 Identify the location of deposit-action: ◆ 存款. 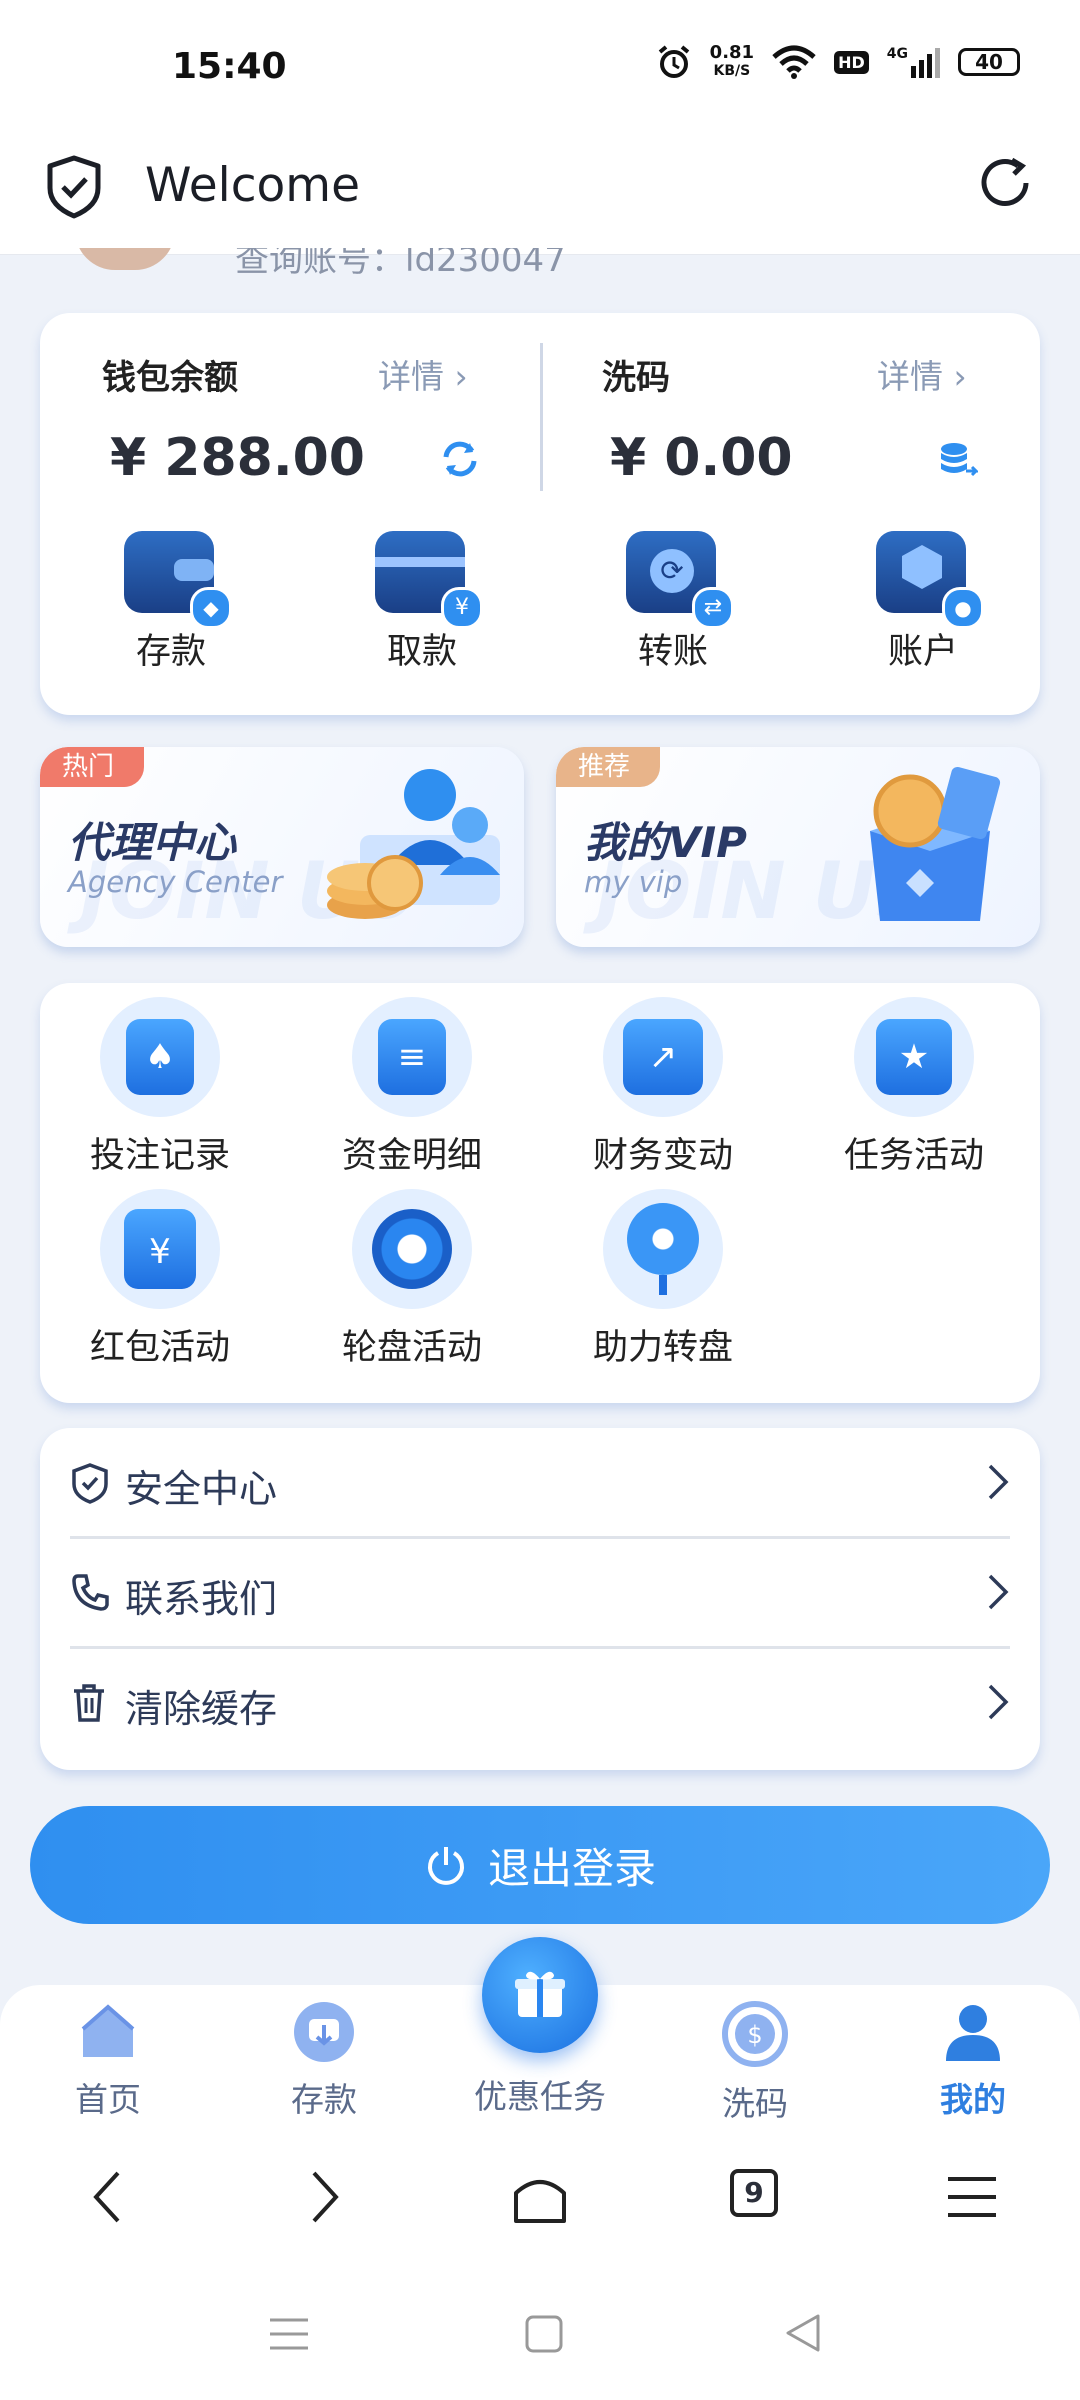
(171, 602).